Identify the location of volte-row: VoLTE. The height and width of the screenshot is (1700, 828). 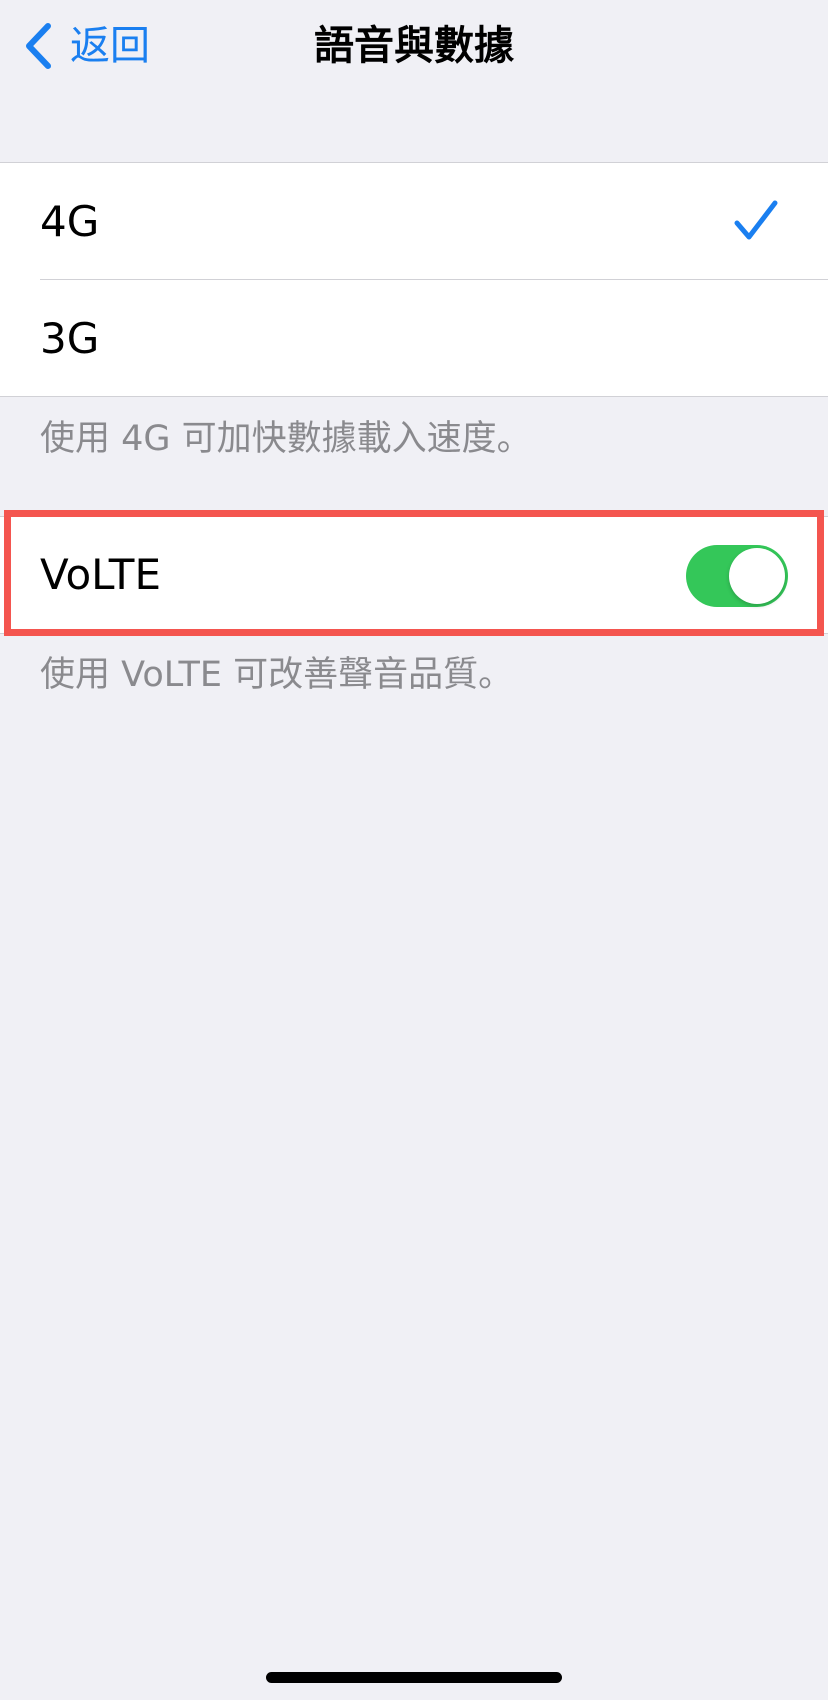
(414, 575).